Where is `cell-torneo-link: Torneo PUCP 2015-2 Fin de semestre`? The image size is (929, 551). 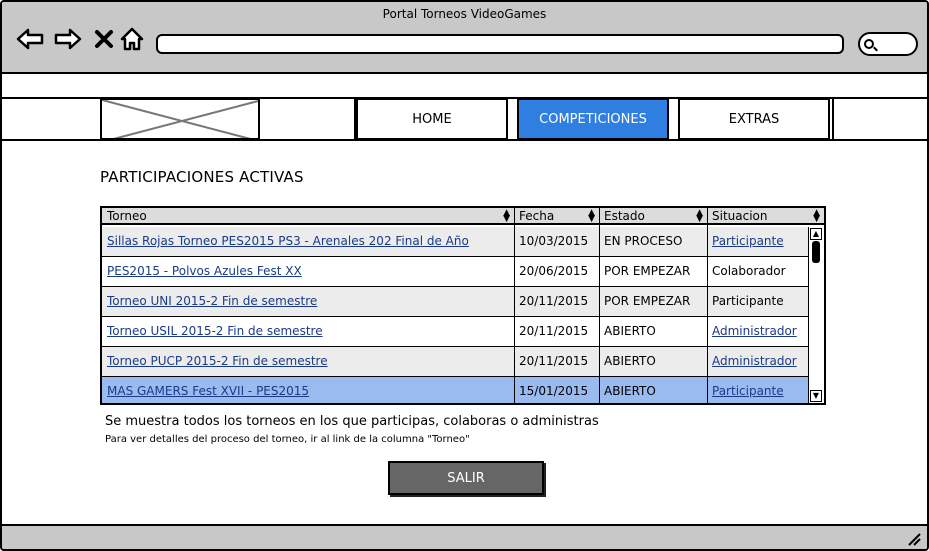
cell-torneo-link: Torneo PUCP 2015-2 Fin de semestre is located at coordinates (308, 361).